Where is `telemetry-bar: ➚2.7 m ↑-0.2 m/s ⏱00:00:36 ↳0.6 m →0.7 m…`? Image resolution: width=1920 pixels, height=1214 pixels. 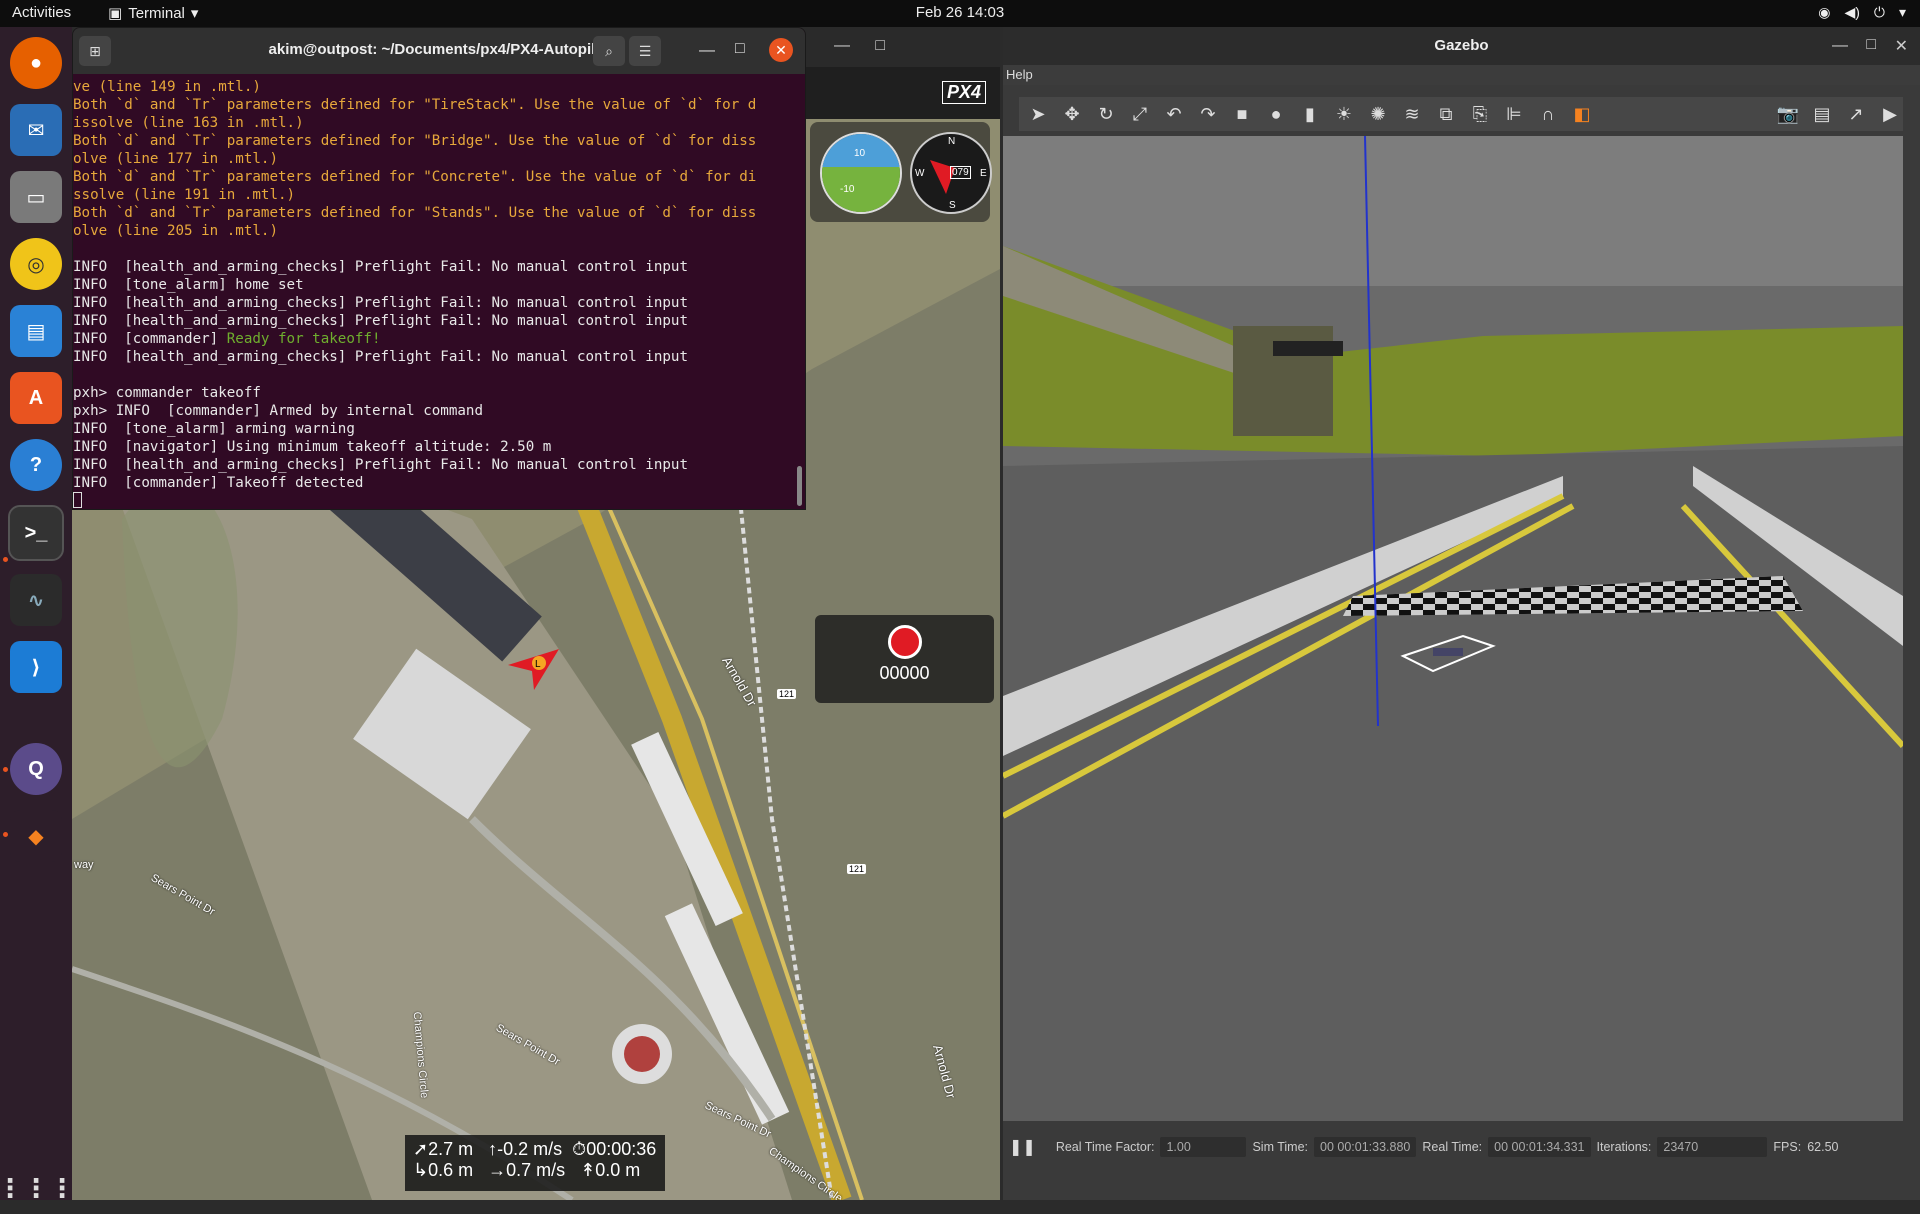
telemetry-bar: ➚2.7 m ↑-0.2 m/s ⏱00:00:36 ↳0.6 m →0.7 m… is located at coordinates (535, 1163).